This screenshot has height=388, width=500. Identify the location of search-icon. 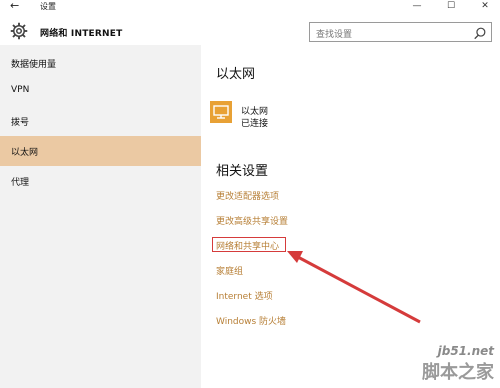
(480, 33).